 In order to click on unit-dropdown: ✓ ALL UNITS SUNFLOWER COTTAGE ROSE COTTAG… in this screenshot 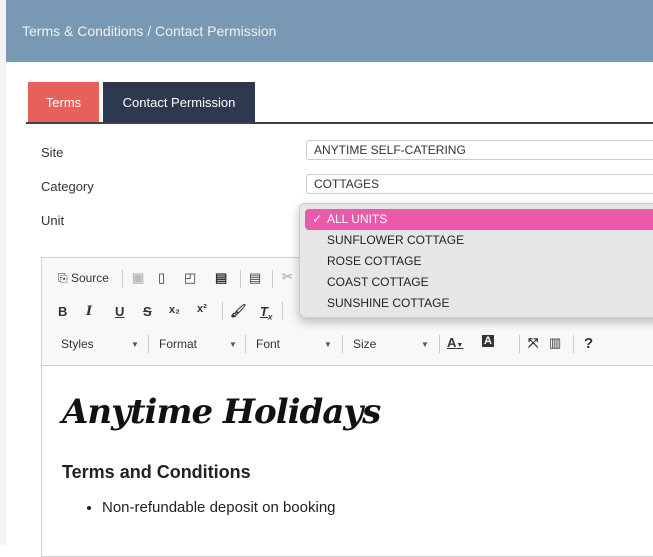, I will do `click(476, 260)`.